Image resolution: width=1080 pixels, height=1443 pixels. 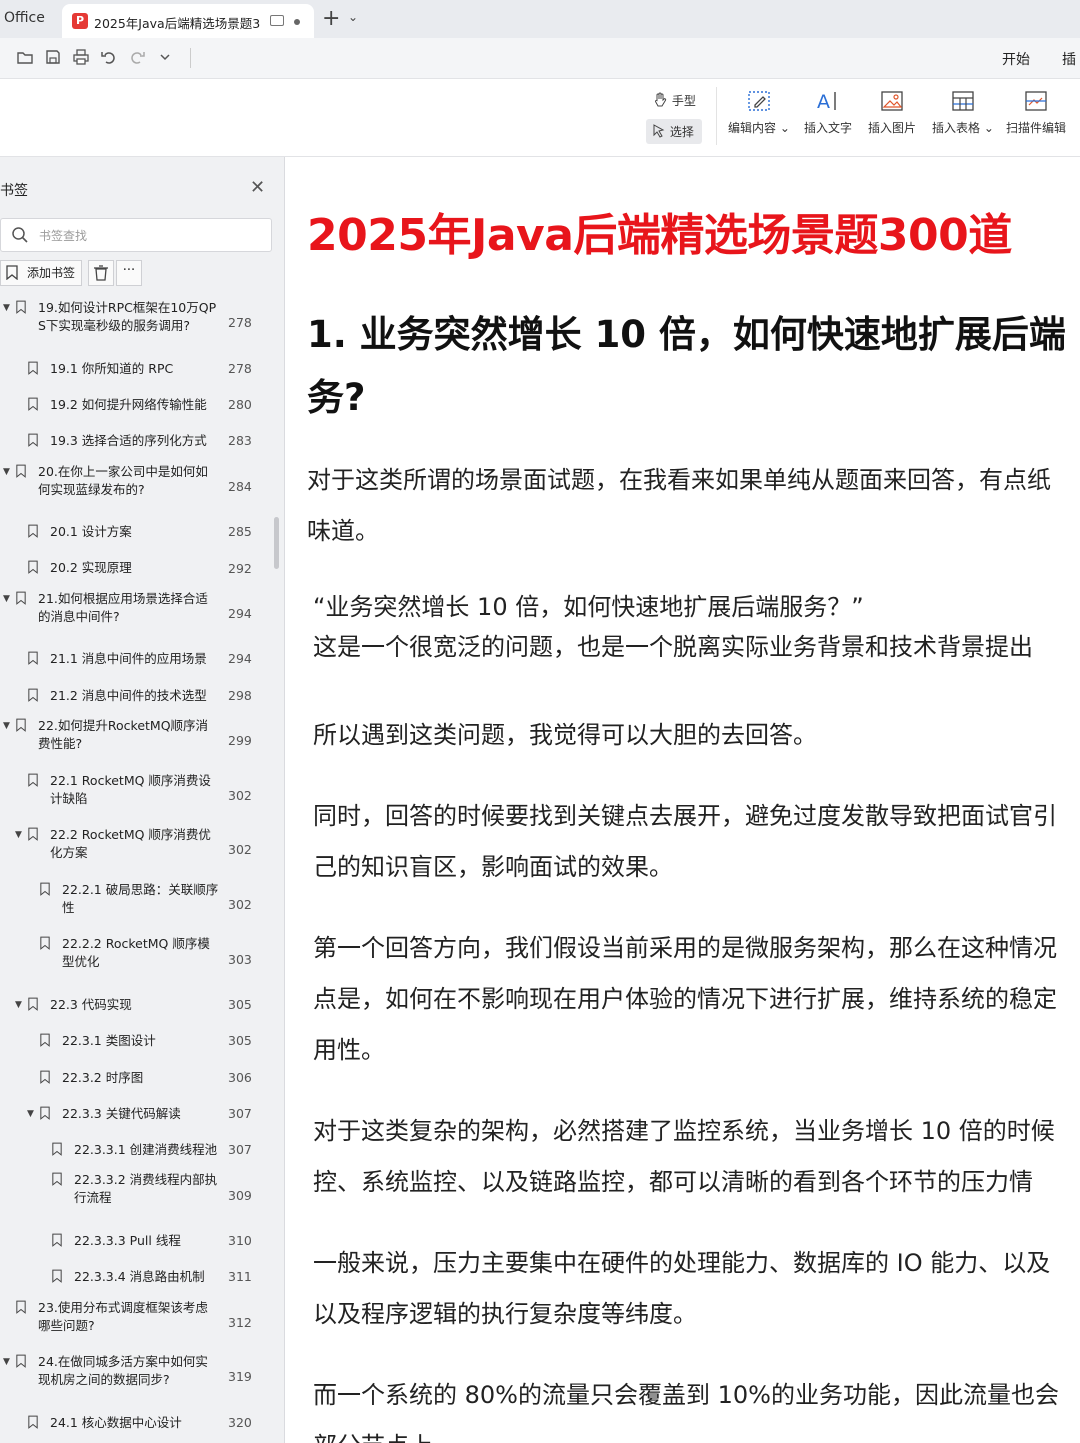 I want to click on bookmark-item: 19.3 选择合适的序列化方式283, so click(x=137, y=442).